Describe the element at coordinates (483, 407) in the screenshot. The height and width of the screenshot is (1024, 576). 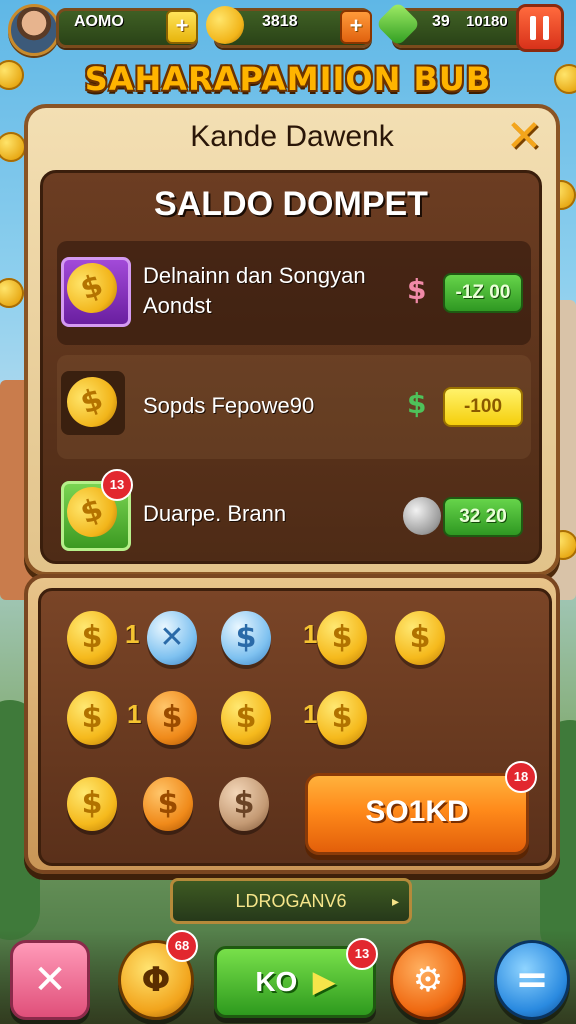
I see `price-button: -100` at that location.